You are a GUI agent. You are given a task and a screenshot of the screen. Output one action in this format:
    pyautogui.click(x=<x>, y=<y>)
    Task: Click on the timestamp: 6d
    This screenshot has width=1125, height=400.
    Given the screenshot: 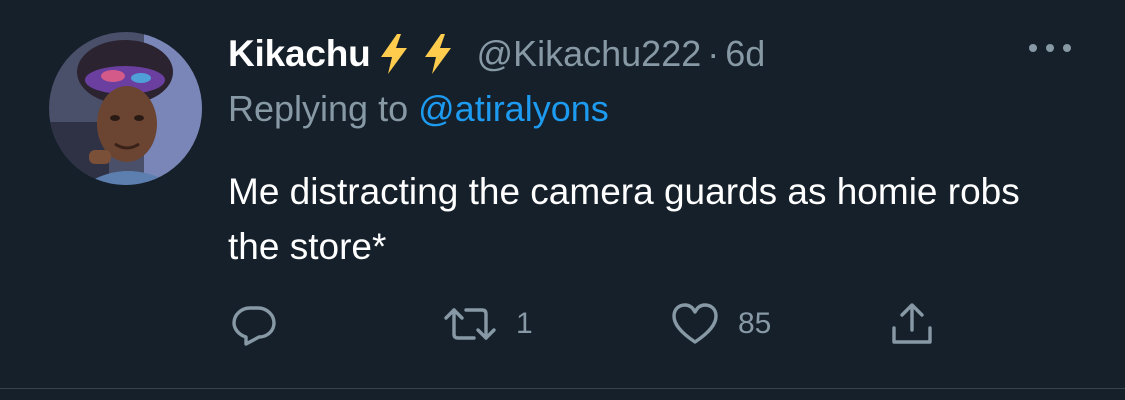 What is the action you would take?
    pyautogui.click(x=745, y=54)
    